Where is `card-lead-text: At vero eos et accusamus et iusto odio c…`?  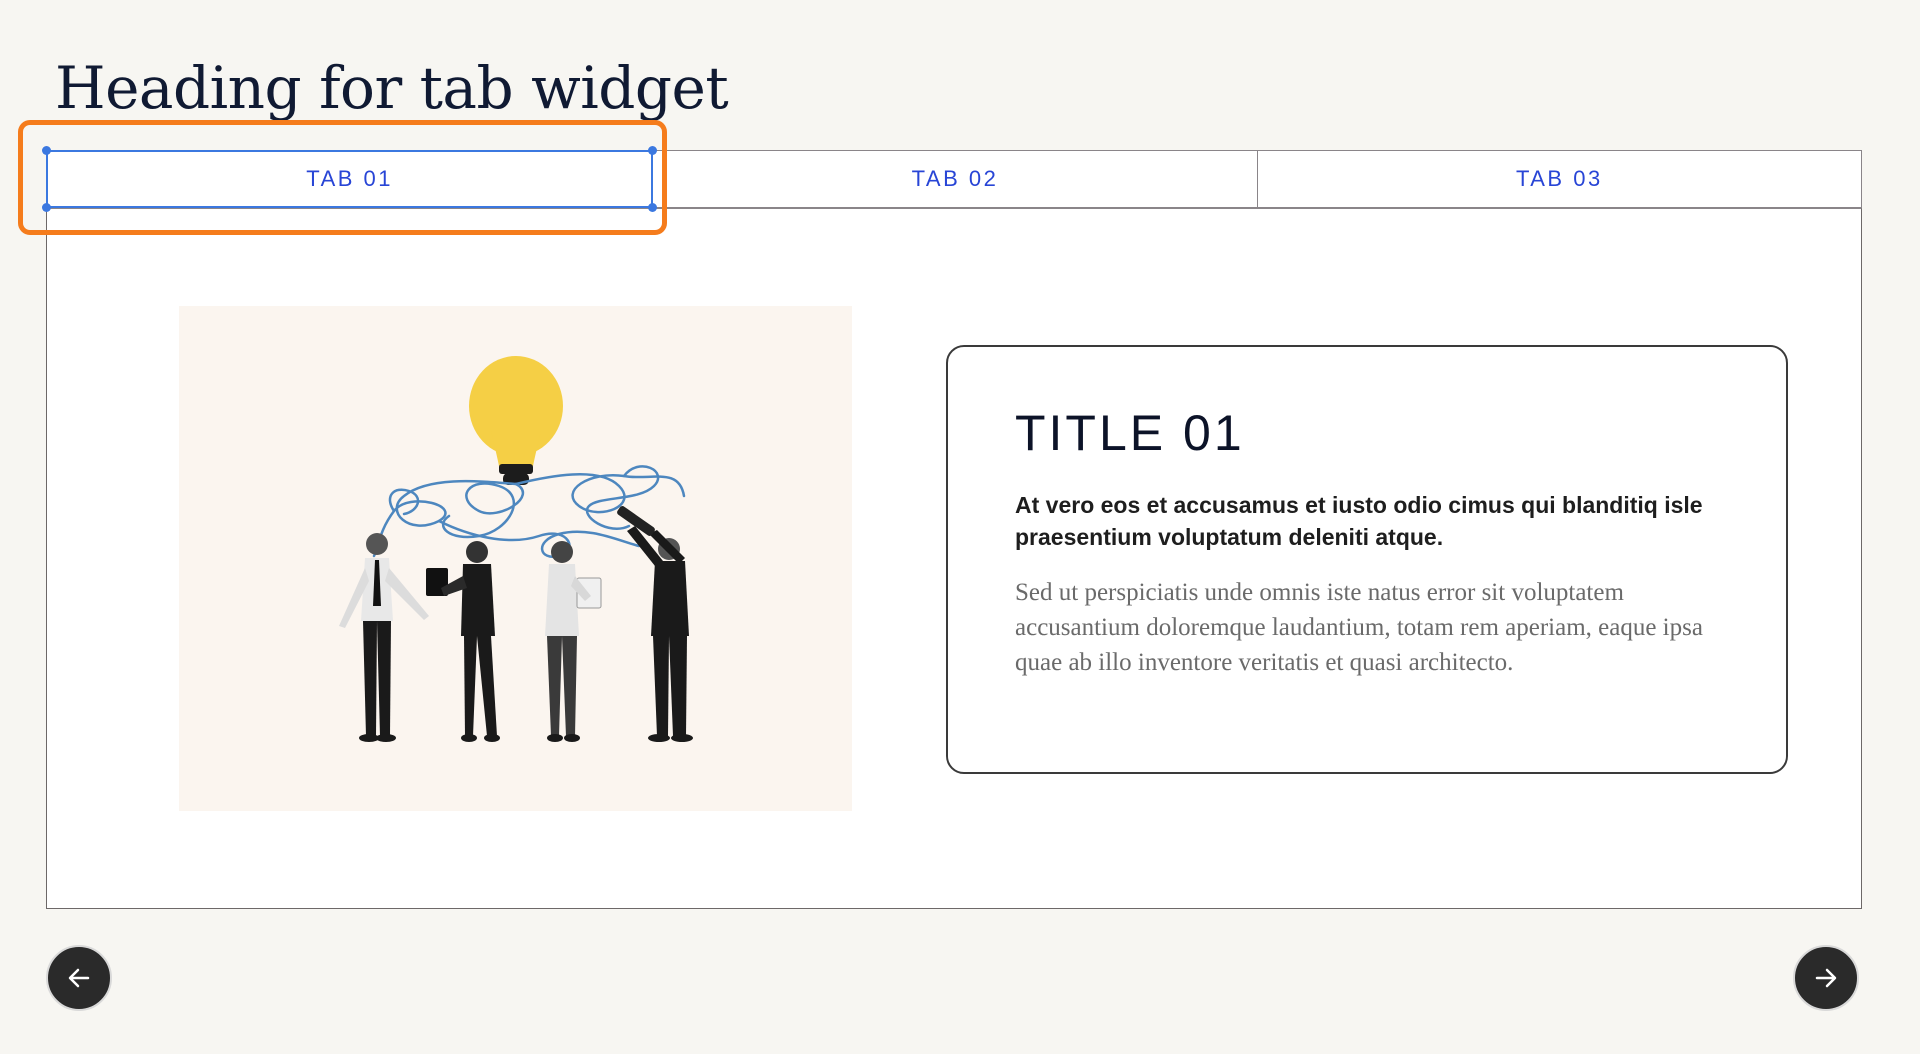
card-lead-text: At vero eos et accusamus et iusto odio c… is located at coordinates (1359, 521).